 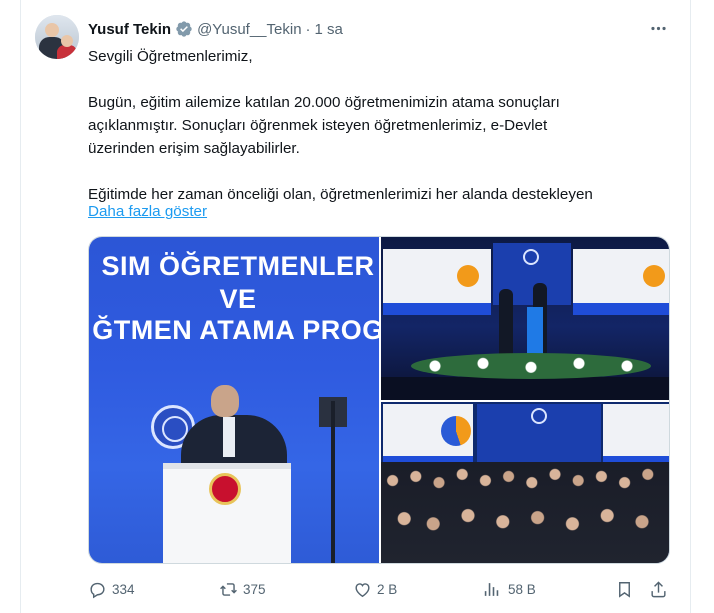 I want to click on reply-button: 334, so click(x=111, y=589).